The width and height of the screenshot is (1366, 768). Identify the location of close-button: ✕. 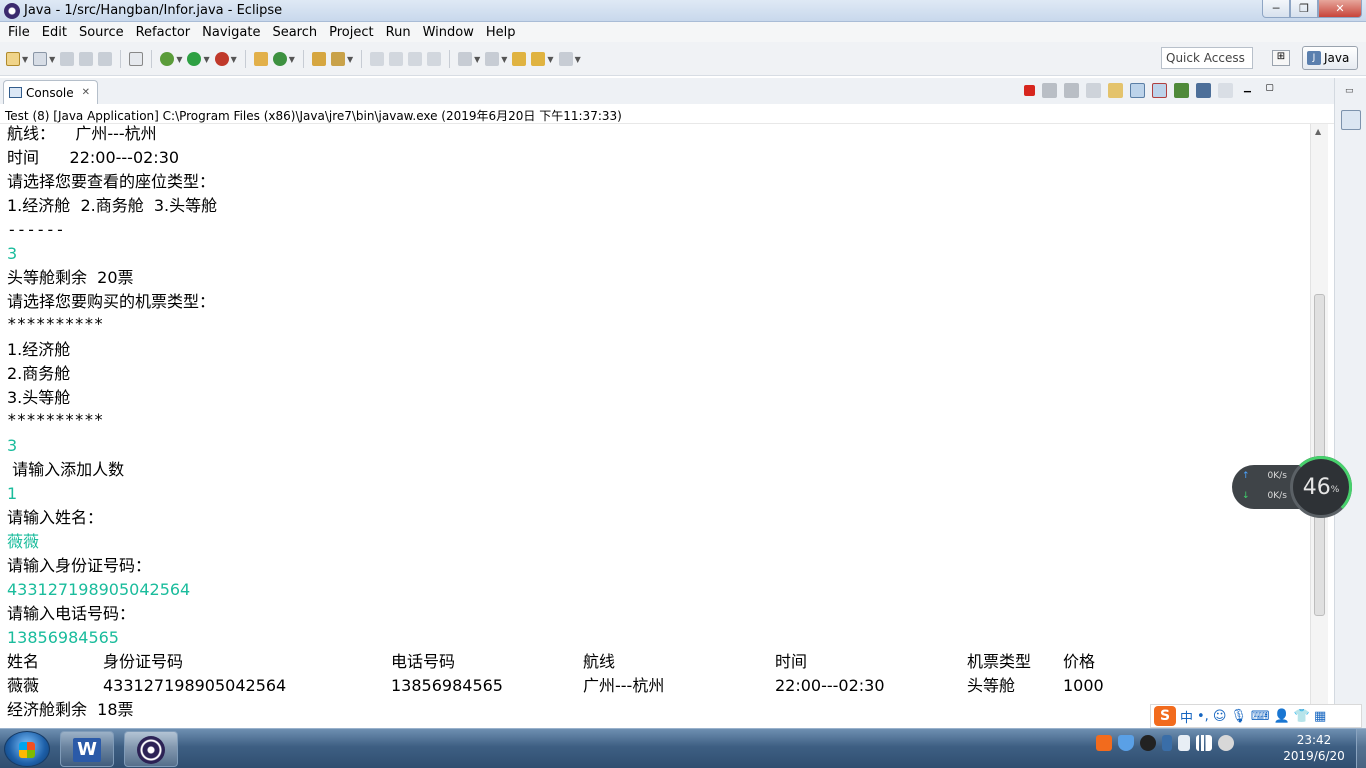
(1340, 9).